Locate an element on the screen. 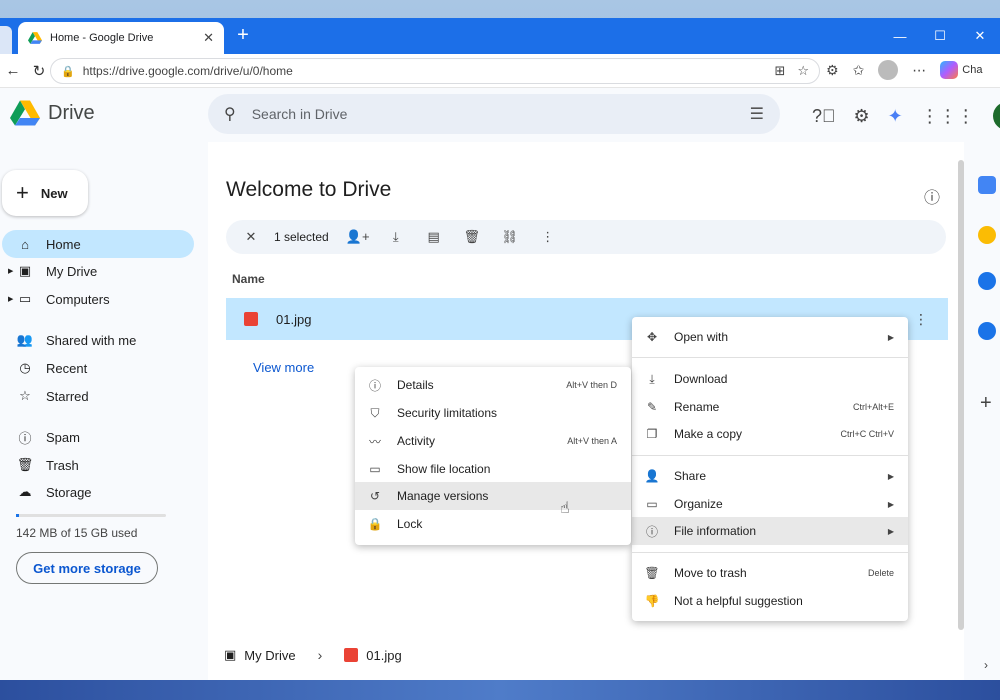 The height and width of the screenshot is (700, 1000). sidebar-item-label: Computers is located at coordinates (78, 299).